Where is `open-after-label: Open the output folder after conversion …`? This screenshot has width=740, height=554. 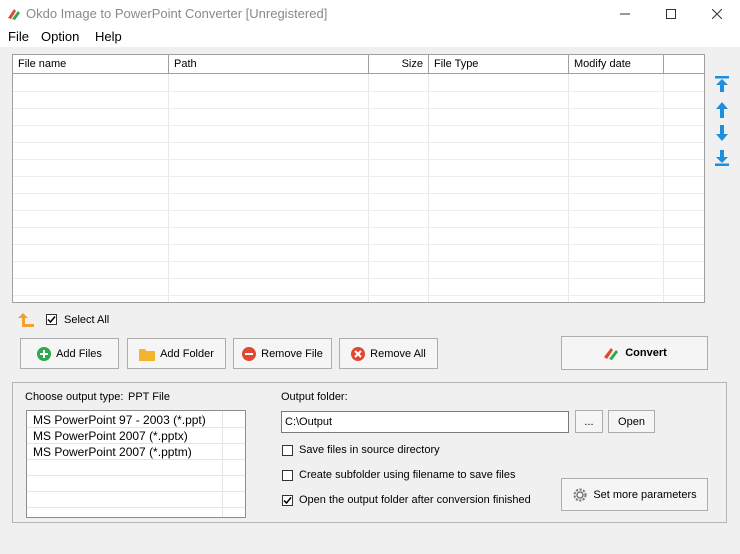
open-after-label: Open the output folder after conversion … is located at coordinates (415, 500).